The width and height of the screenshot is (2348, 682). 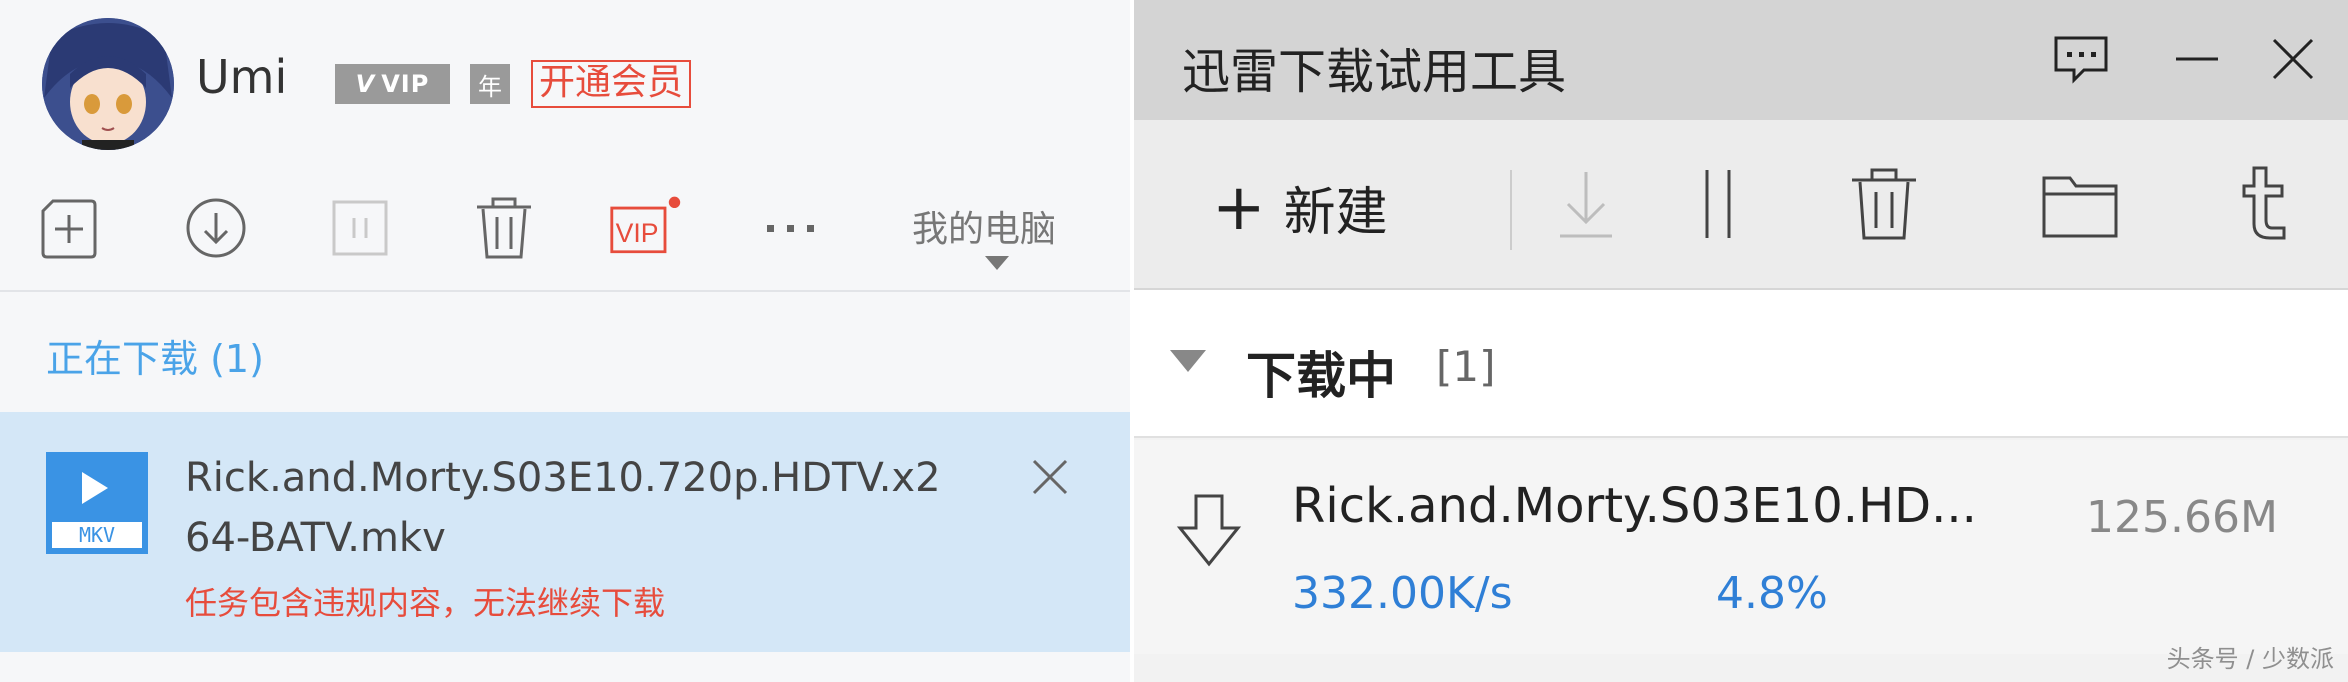 I want to click on window-title: 迅雷下载试用工具, so click(x=1374, y=72).